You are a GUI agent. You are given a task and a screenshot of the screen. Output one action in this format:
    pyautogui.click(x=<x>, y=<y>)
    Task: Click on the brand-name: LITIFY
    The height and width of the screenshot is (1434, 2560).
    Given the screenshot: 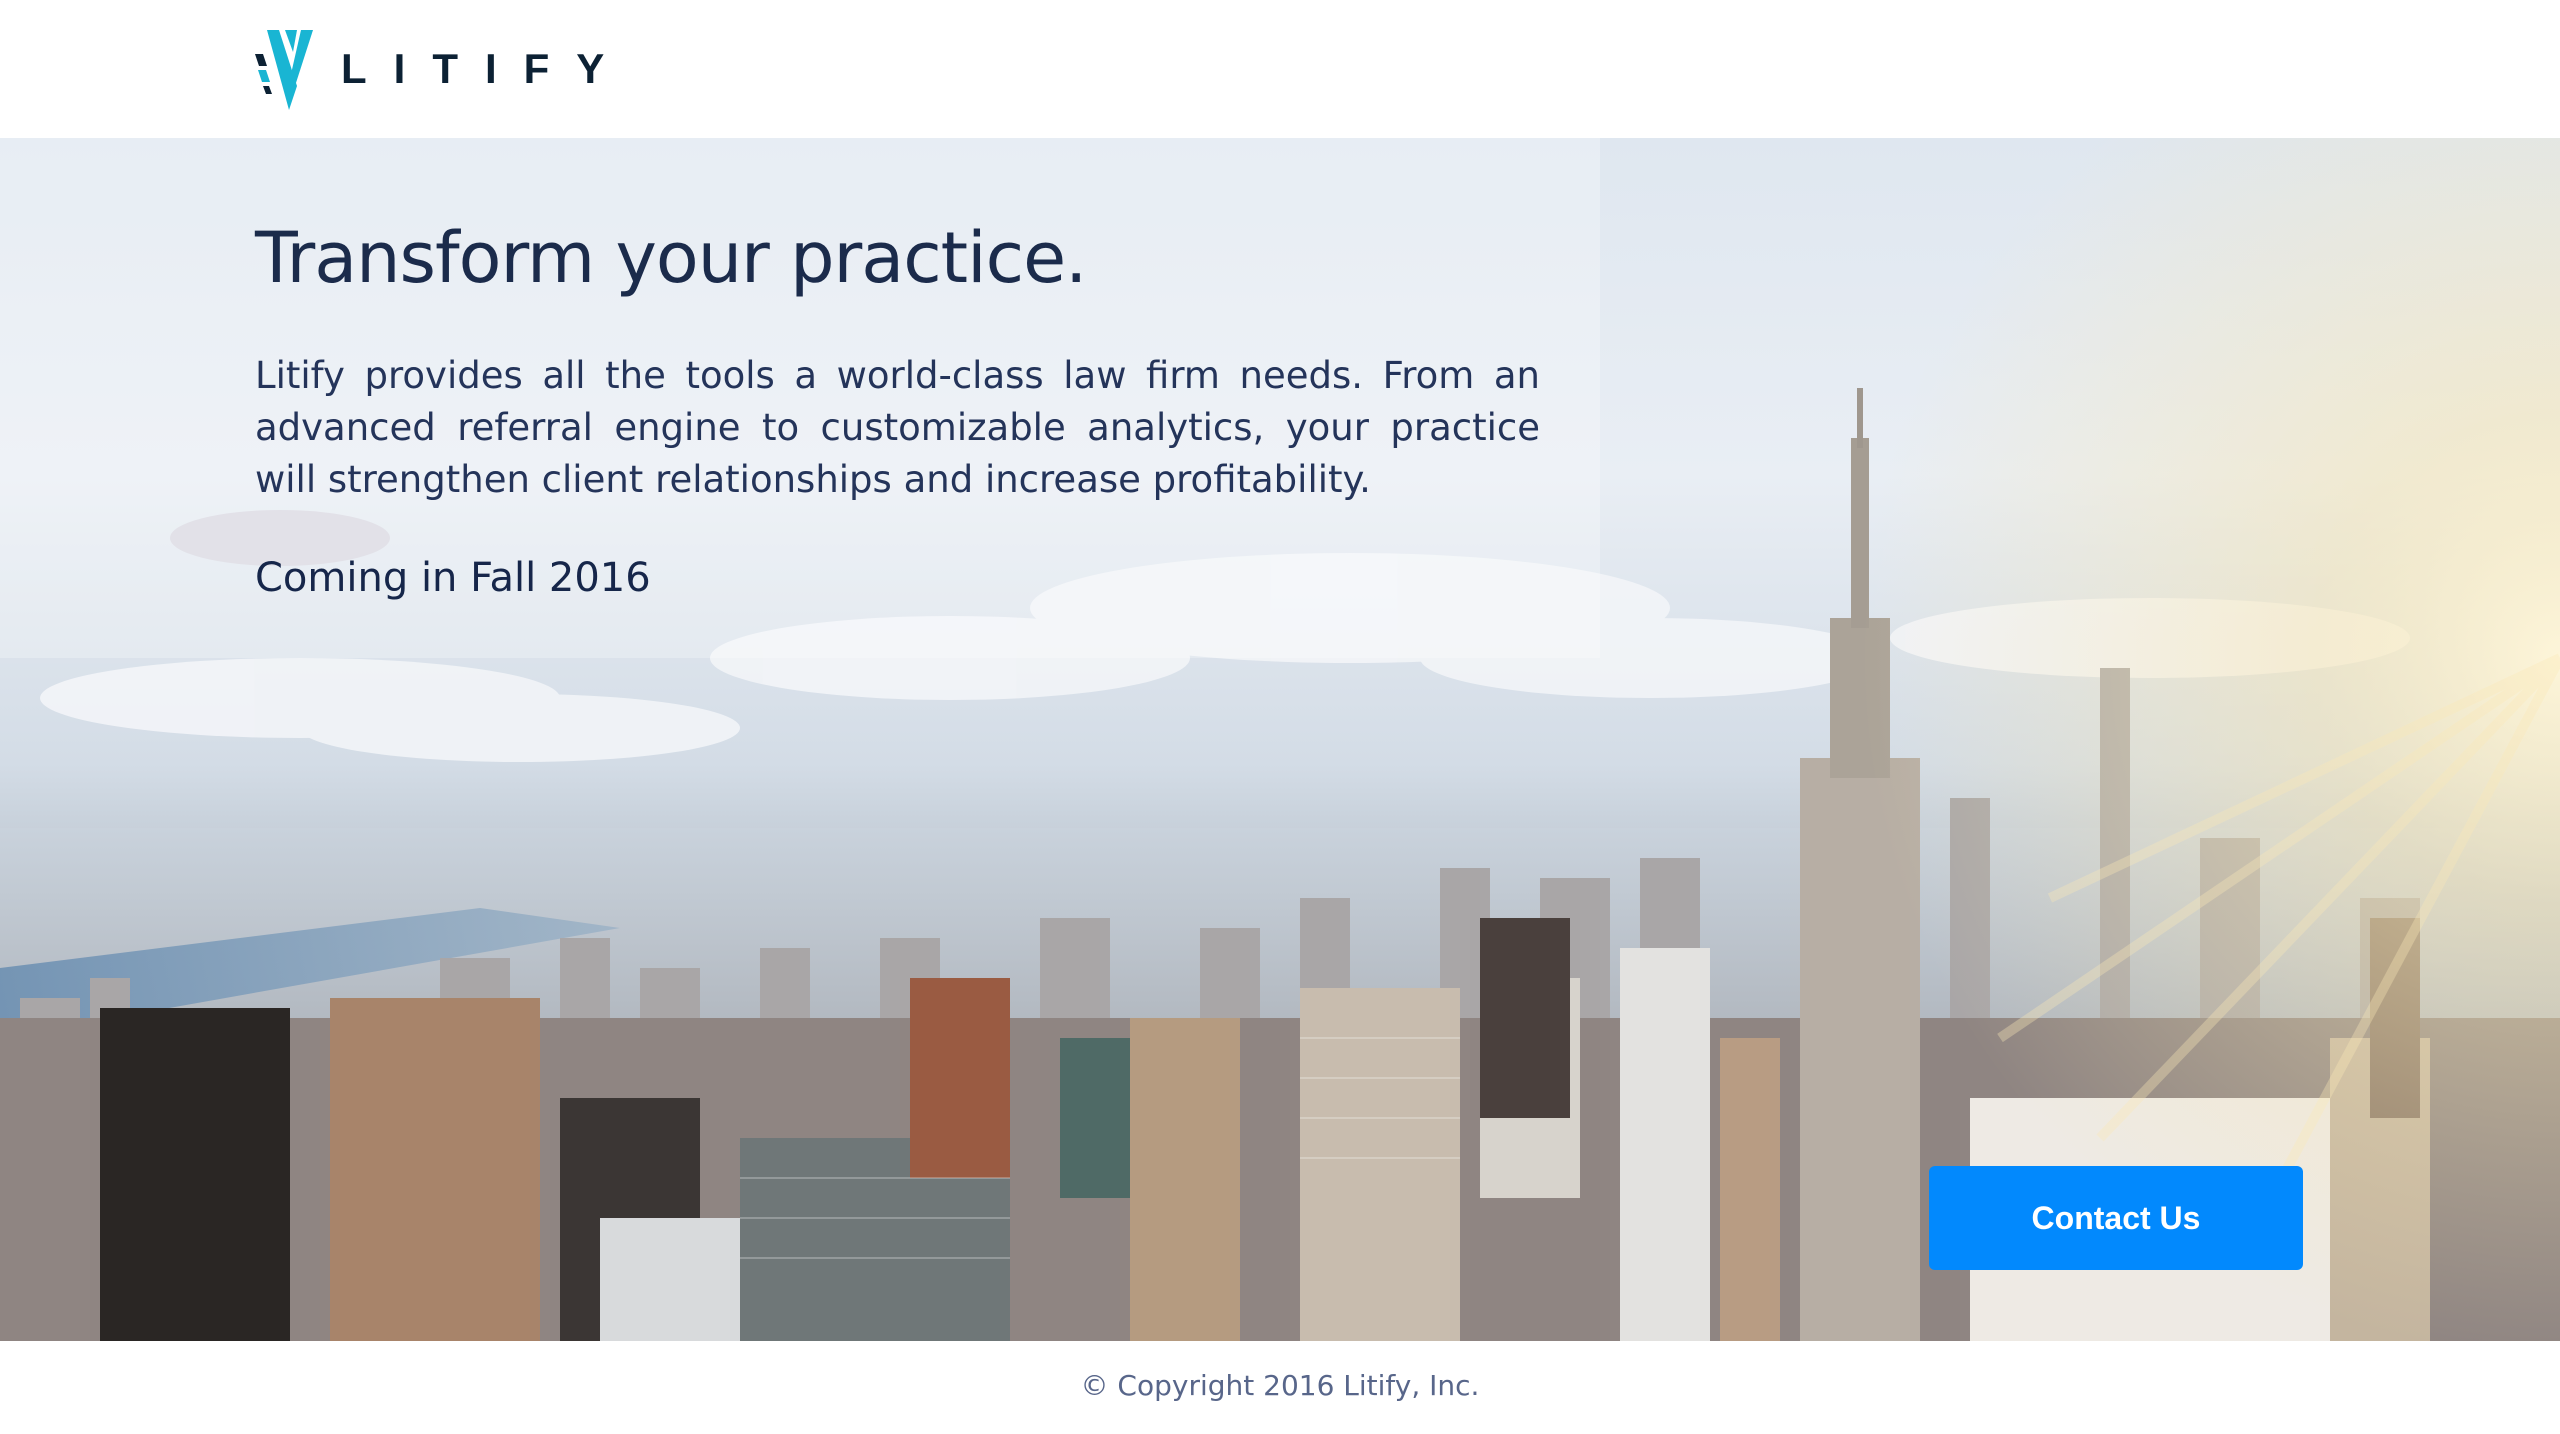 What is the action you would take?
    pyautogui.click(x=486, y=68)
    